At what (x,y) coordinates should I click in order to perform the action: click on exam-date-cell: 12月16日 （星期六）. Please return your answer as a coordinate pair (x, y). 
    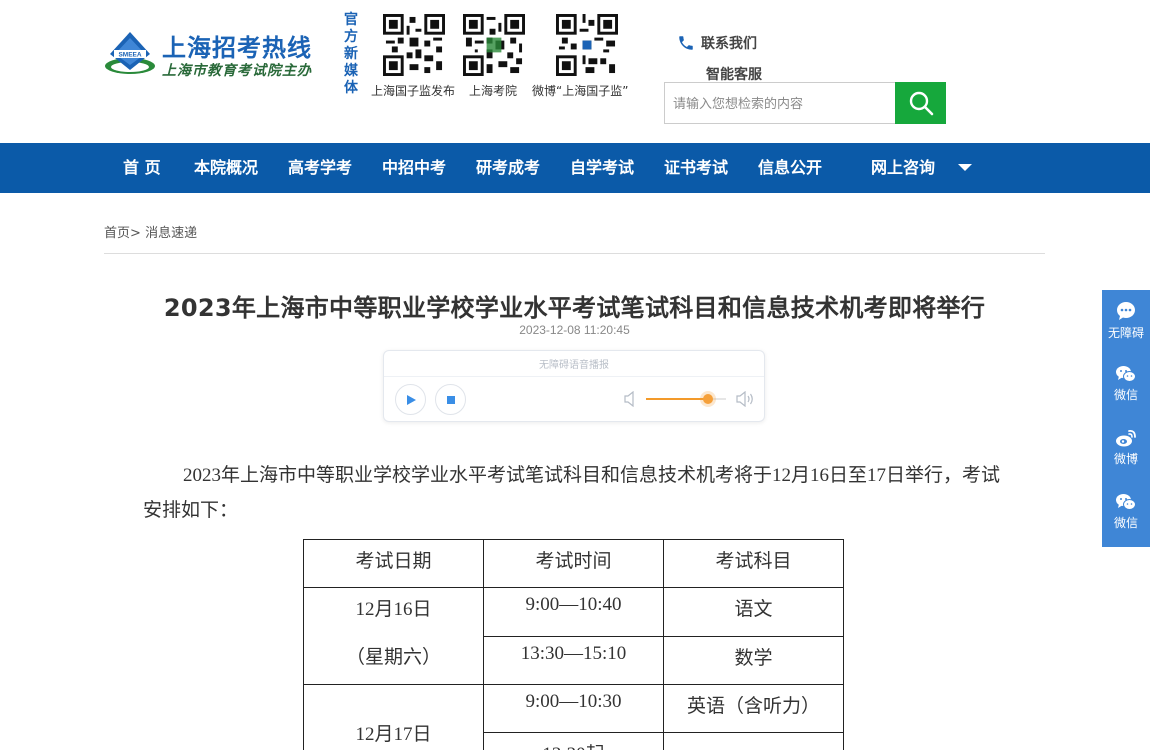
    Looking at the image, I should click on (393, 636).